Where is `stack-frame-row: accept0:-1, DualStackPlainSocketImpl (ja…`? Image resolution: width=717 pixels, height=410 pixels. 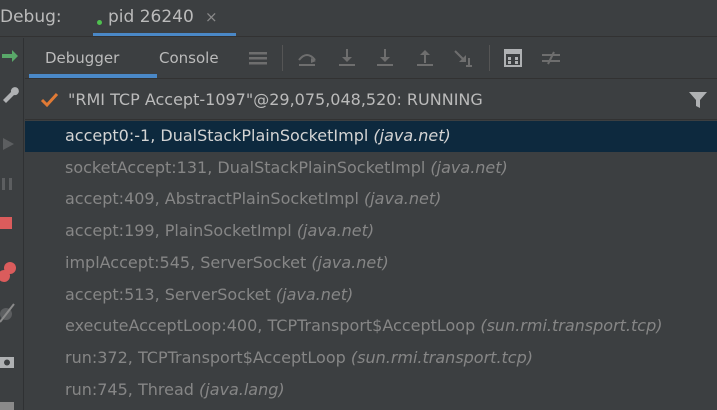 stack-frame-row: accept0:-1, DualStackPlainSocketImpl (ja… is located at coordinates (371, 136).